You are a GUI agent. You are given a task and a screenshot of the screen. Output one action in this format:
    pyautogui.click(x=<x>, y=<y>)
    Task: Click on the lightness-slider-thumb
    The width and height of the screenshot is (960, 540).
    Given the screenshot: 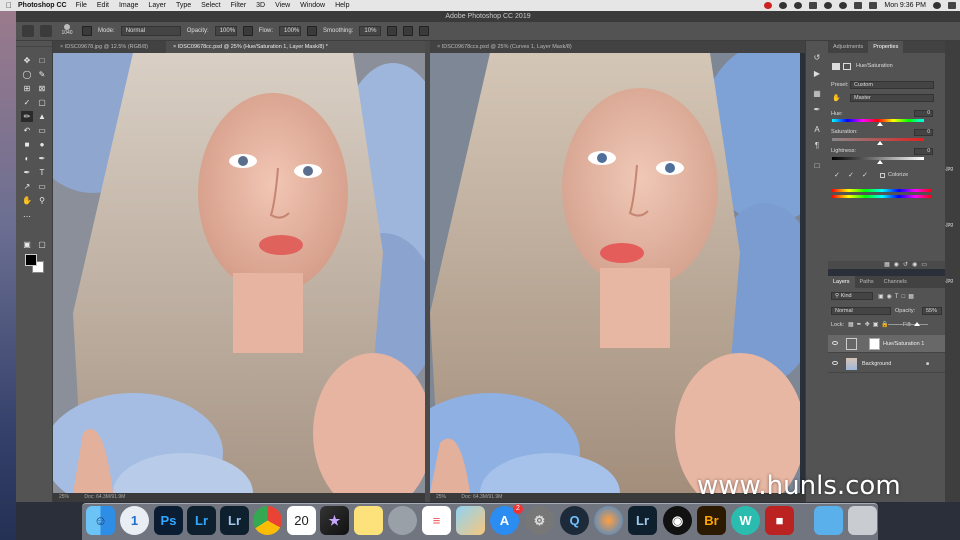 What is the action you would take?
    pyautogui.click(x=880, y=162)
    